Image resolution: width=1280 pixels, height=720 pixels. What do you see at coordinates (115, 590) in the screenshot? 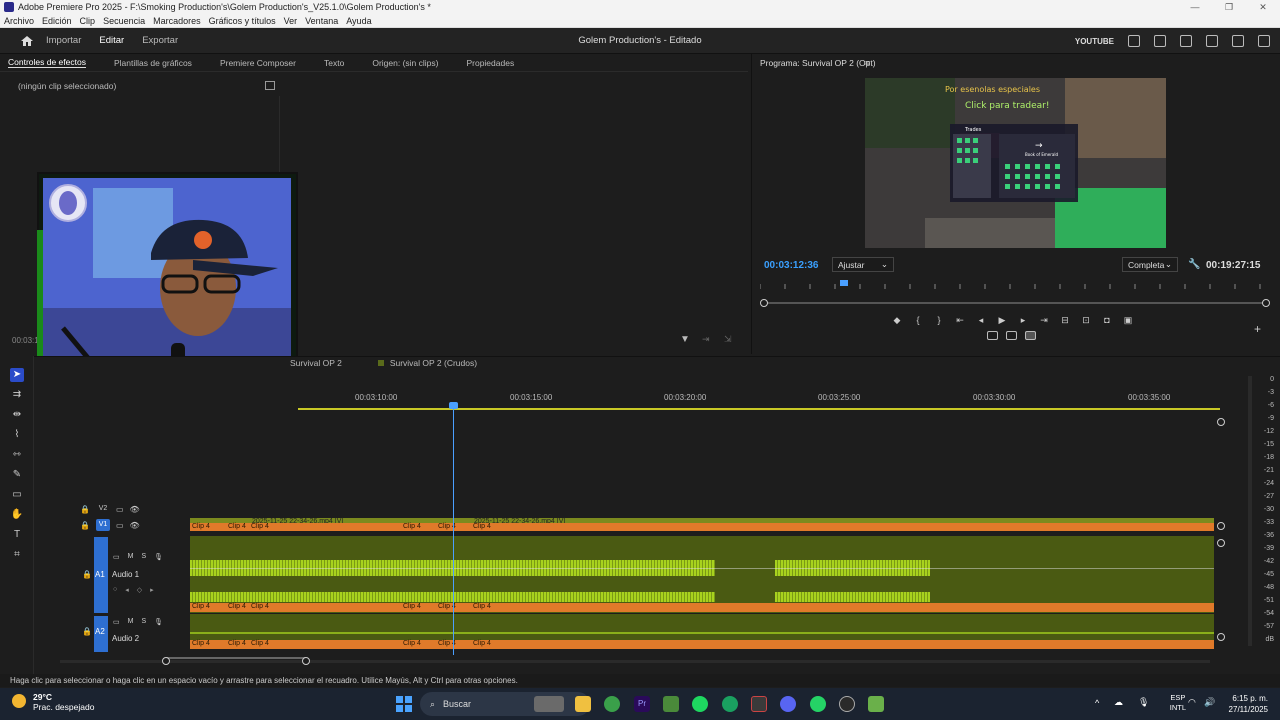
I see `volume-icon: ○` at bounding box center [115, 590].